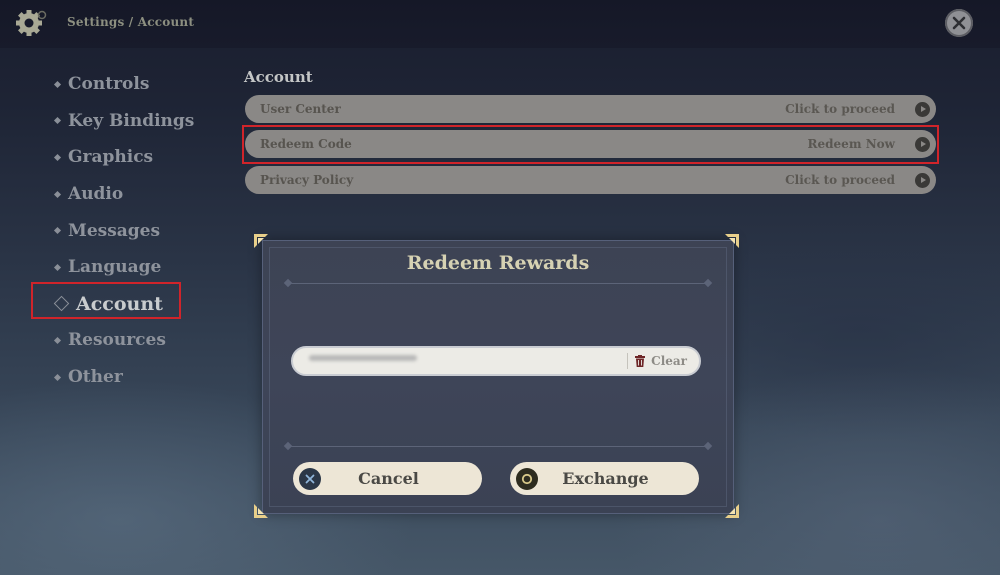  Describe the element at coordinates (310, 478) in the screenshot. I see `cancel-x-icon` at that location.